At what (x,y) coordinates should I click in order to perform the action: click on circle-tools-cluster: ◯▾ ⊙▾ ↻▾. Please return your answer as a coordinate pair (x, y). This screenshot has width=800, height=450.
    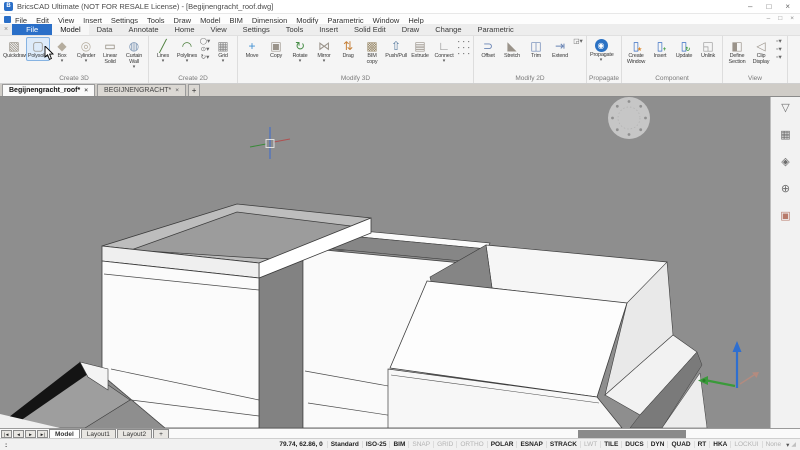
    Looking at the image, I should click on (205, 49).